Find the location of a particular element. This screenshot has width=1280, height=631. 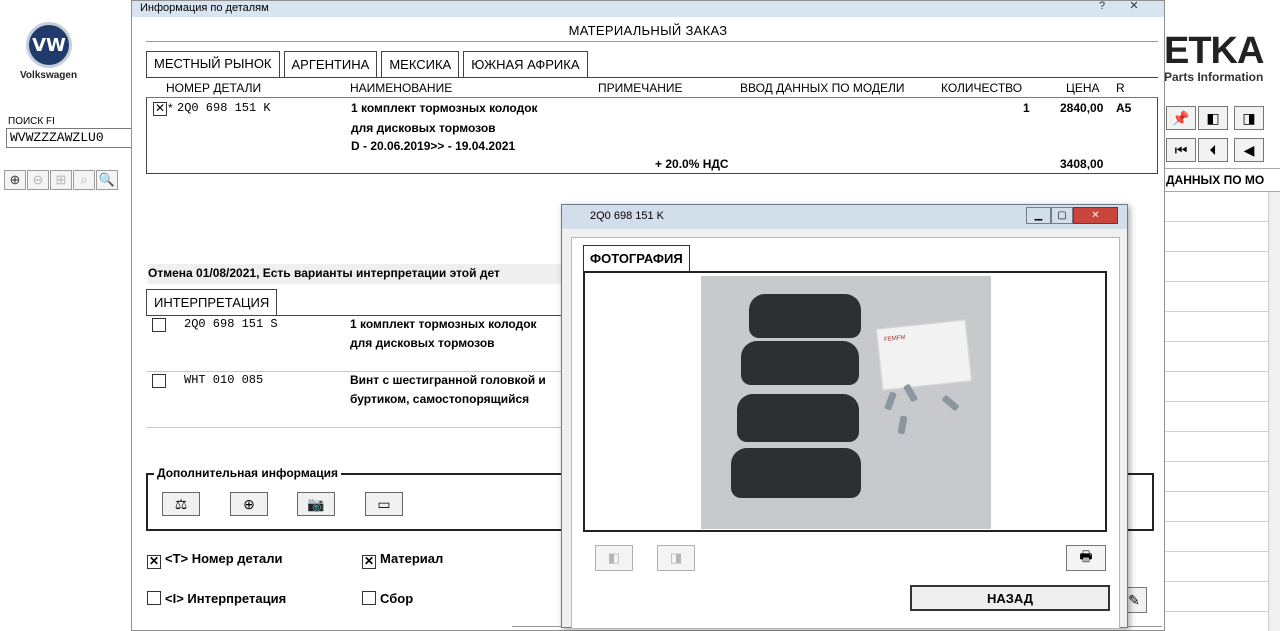

zoom-toolbar: ⊕ ⊖ ⊞ ⌕ 🔍 is located at coordinates (61, 180).